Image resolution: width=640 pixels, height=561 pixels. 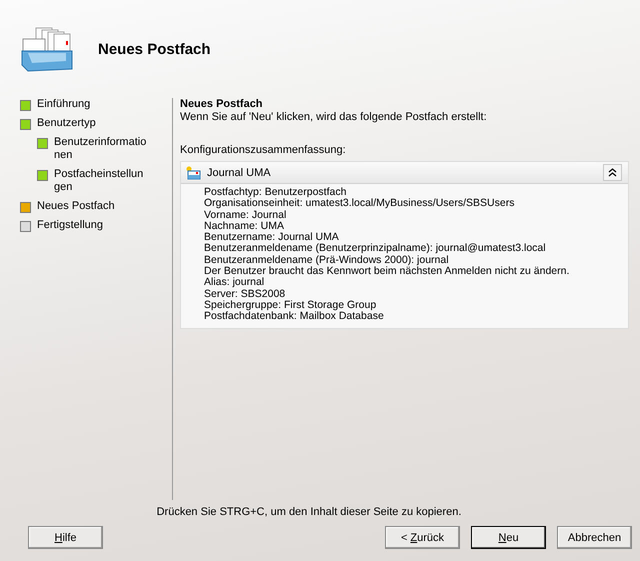 I want to click on summary-line: Benutzeranmeldename (Benutzerprinzipalname): journal@umatest3.local, so click(x=375, y=249).